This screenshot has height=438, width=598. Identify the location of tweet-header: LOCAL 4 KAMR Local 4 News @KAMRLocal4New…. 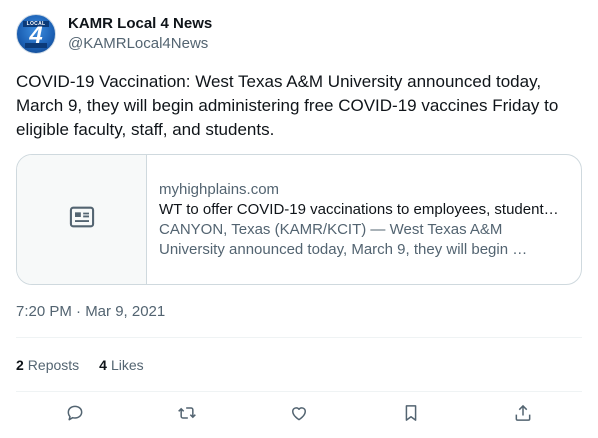
(114, 34).